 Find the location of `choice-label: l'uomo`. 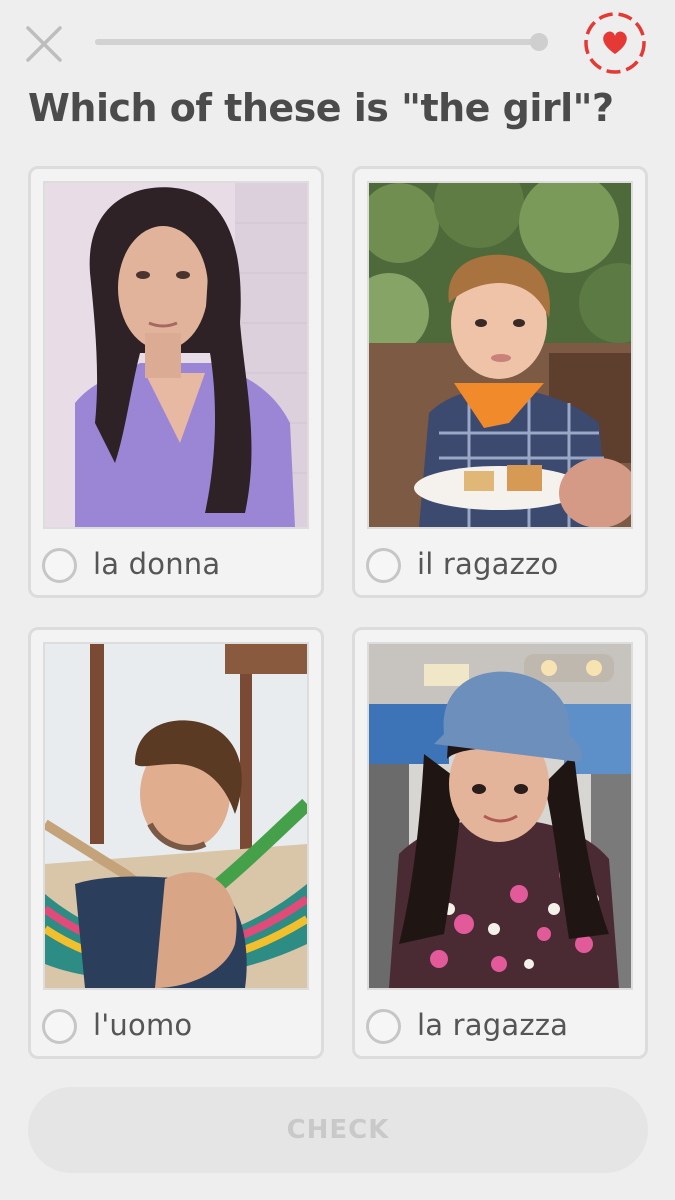

choice-label: l'uomo is located at coordinates (143, 1025).